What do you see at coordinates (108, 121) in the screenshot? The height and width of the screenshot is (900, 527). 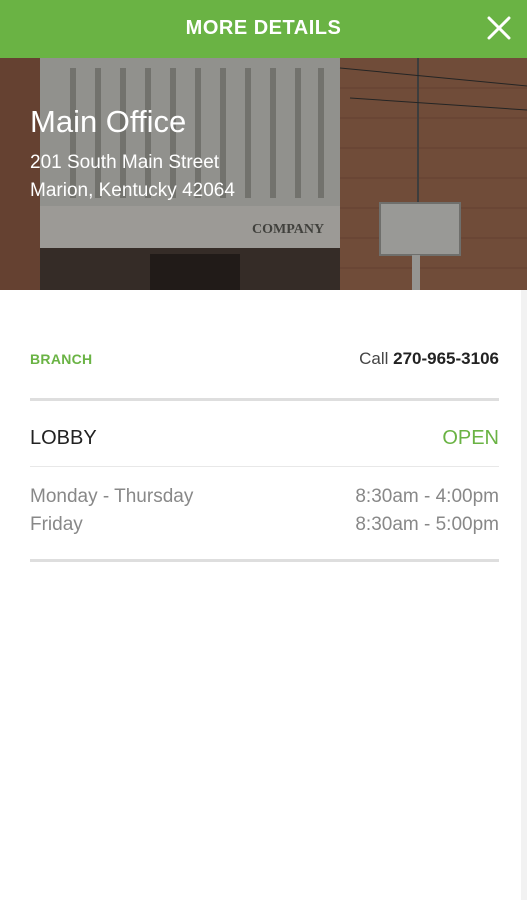 I see `location-name: Main Office` at bounding box center [108, 121].